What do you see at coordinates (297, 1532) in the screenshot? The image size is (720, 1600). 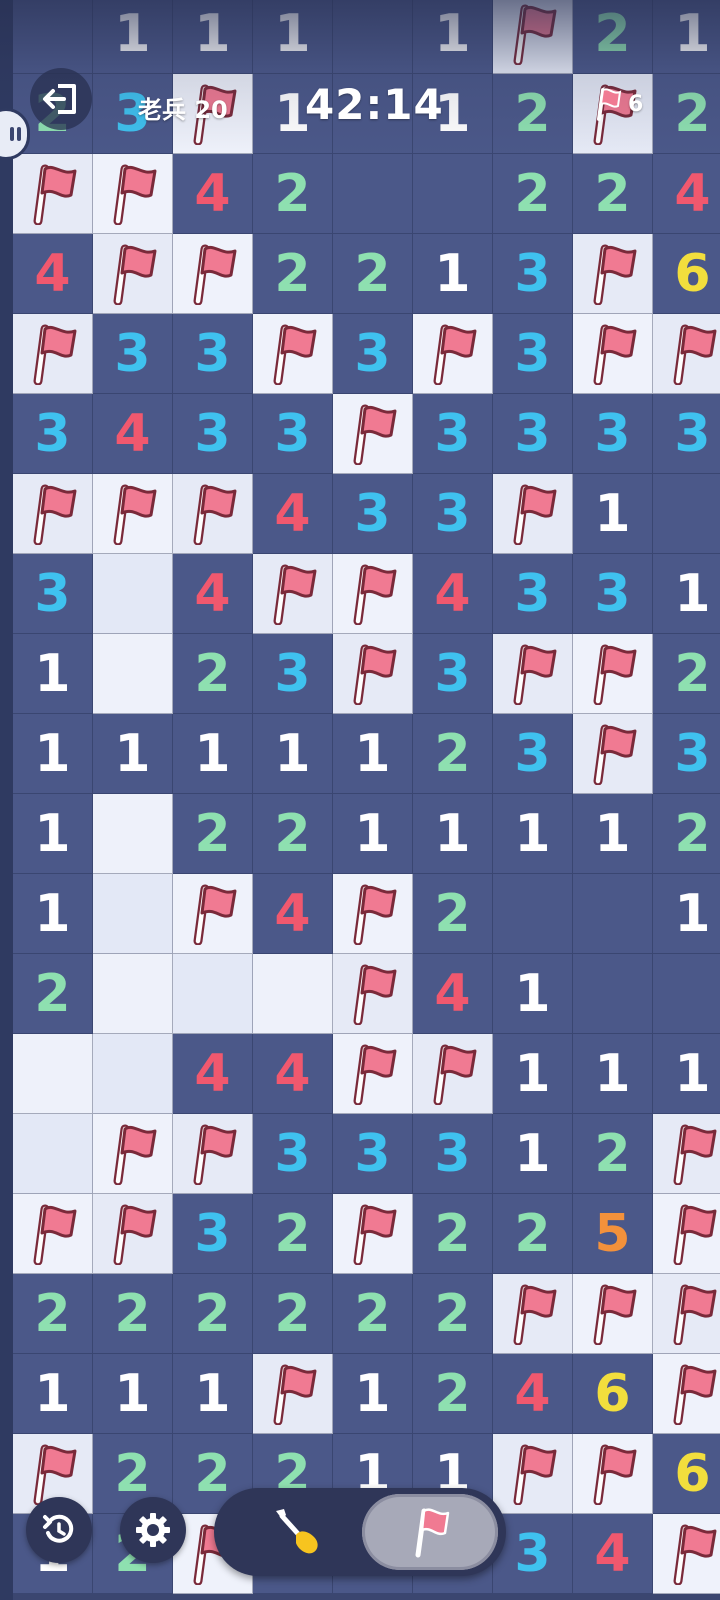 I see `dig-mode-button` at bounding box center [297, 1532].